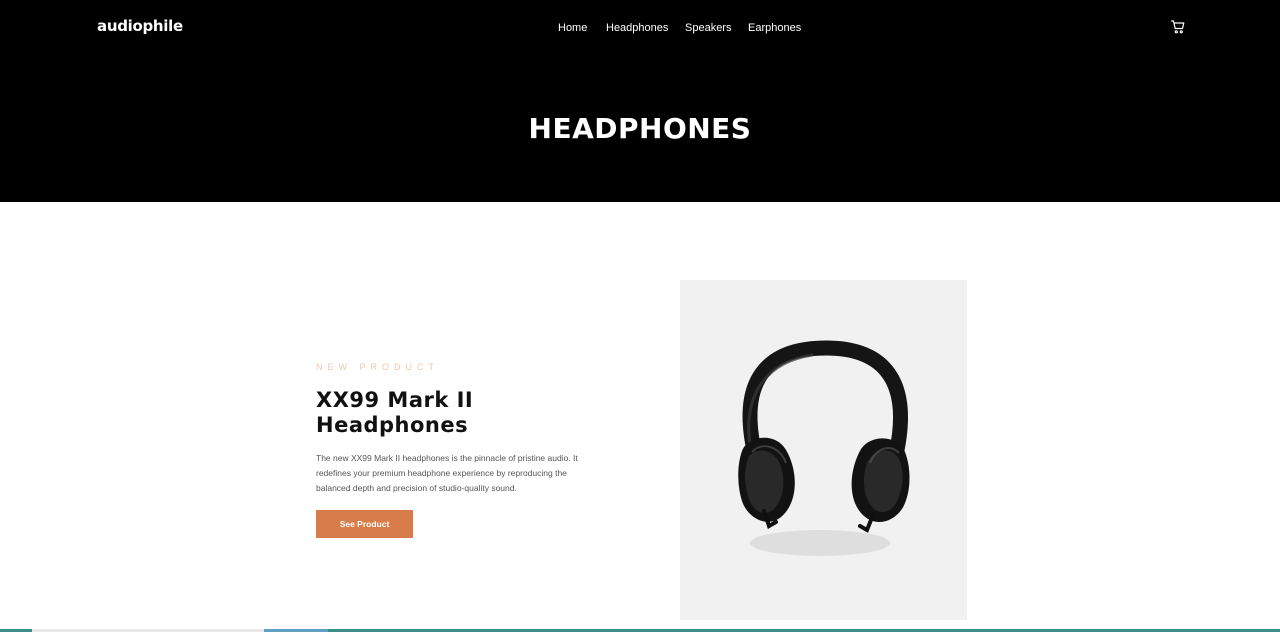 The height and width of the screenshot is (632, 1280). Describe the element at coordinates (364, 524) in the screenshot. I see `see-product-button: See Product` at that location.